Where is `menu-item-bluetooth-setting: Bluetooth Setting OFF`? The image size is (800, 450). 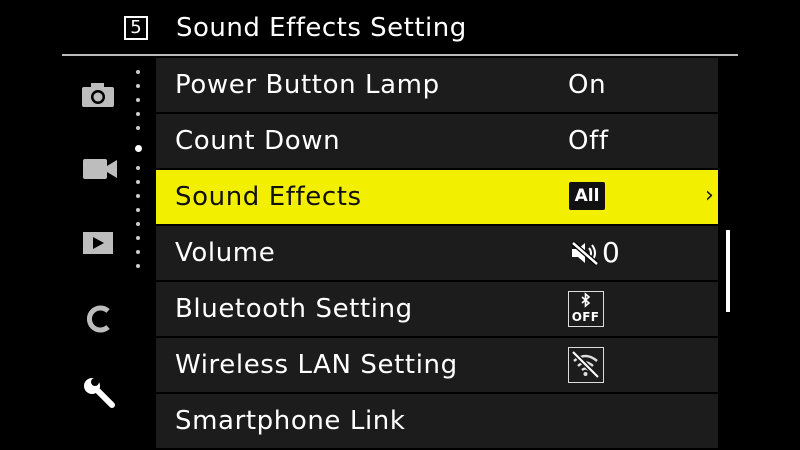 menu-item-bluetooth-setting: Bluetooth Setting OFF is located at coordinates (437, 309).